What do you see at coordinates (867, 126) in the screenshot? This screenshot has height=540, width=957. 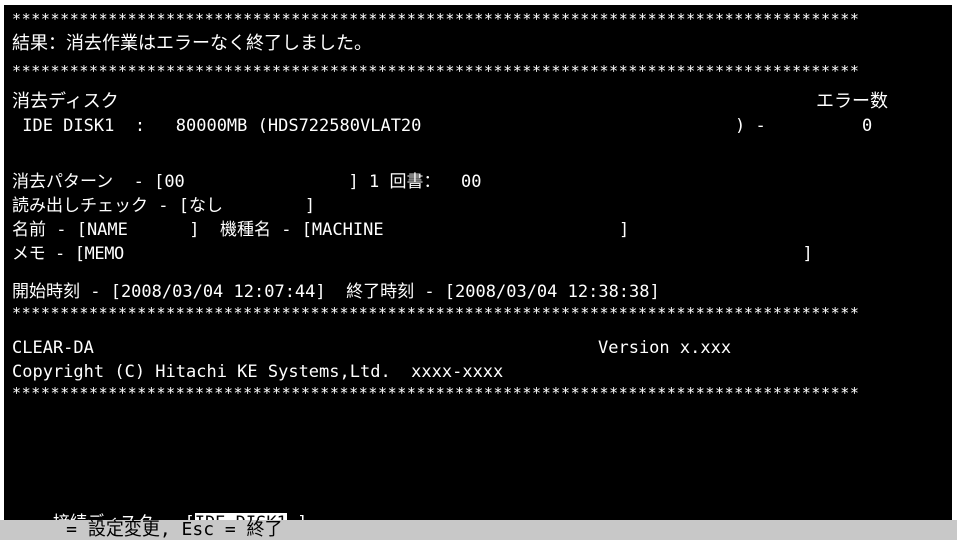 I see `disk-error-count: 0` at bounding box center [867, 126].